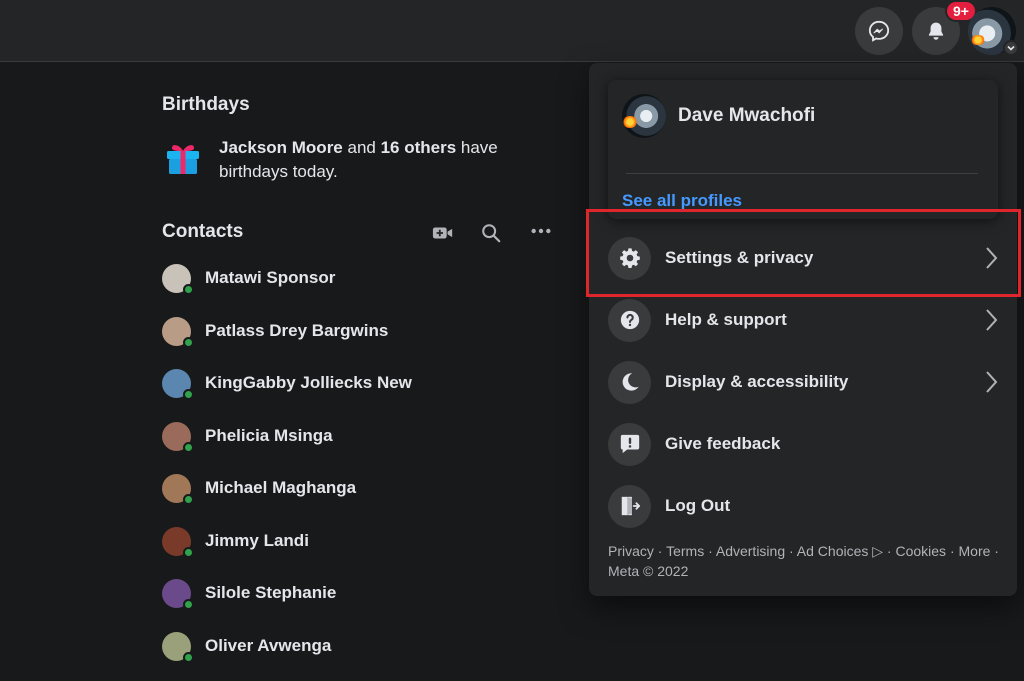  I want to click on birthdays-heading: Birthdays, so click(206, 104).